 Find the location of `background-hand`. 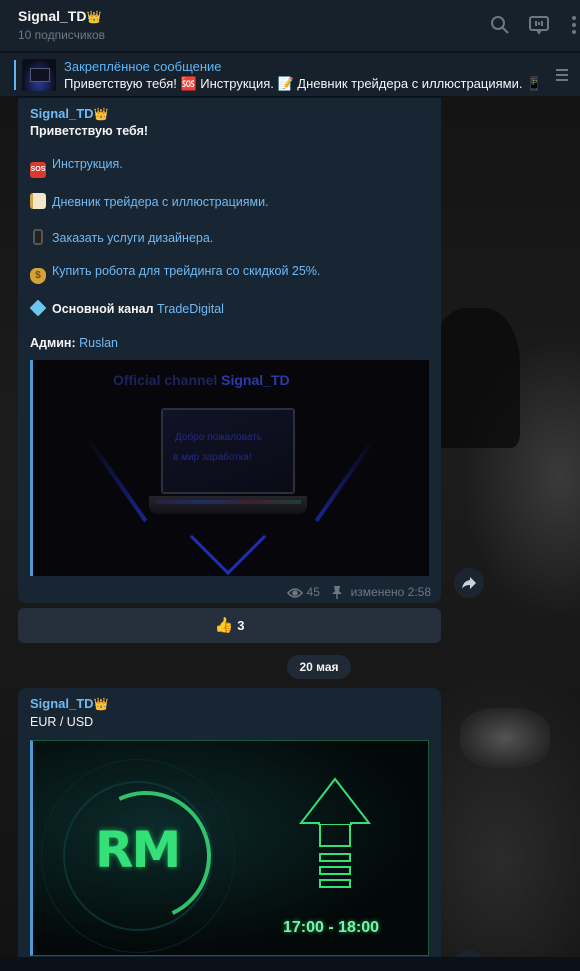

background-hand is located at coordinates (505, 738).